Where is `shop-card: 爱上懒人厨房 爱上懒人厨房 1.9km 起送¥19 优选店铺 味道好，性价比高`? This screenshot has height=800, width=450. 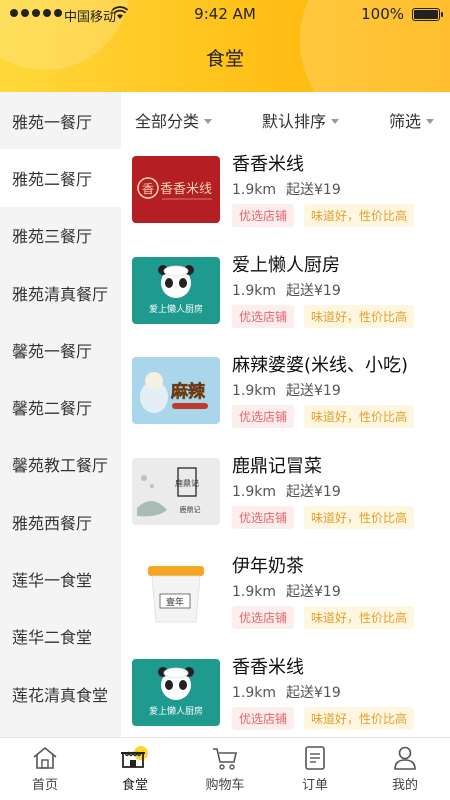
shop-card: 爱上懒人厨房 爱上懒人厨房 1.9km 起送¥19 优选店铺 味道好，性价比高 is located at coordinates (285, 306).